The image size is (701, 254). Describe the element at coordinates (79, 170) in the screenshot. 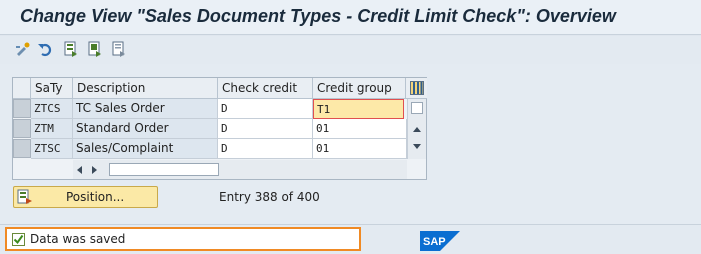

I see `scroll-left-icon` at that location.